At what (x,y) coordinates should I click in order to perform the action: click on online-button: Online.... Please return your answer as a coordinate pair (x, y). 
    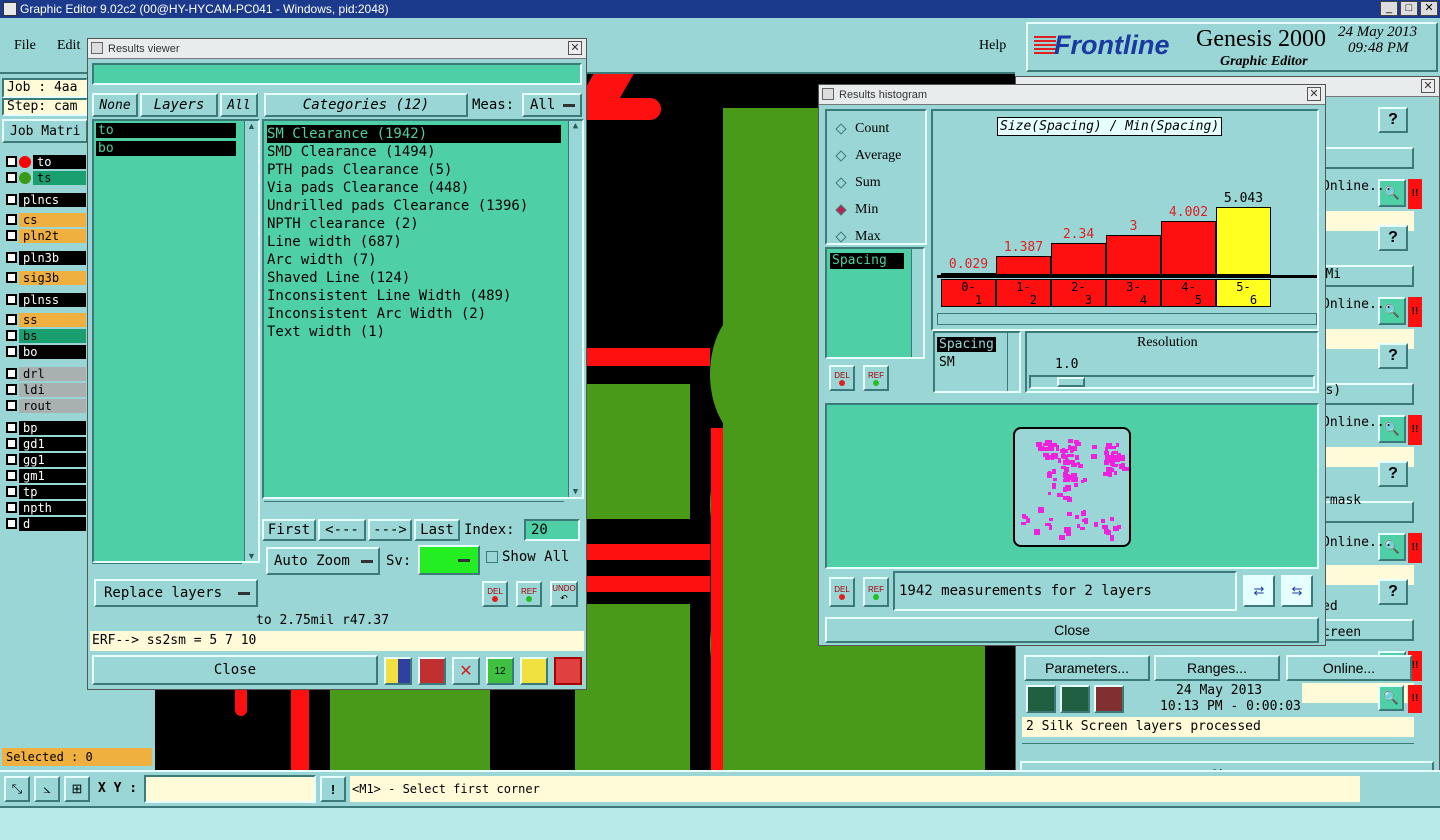
    Looking at the image, I should click on (1349, 668).